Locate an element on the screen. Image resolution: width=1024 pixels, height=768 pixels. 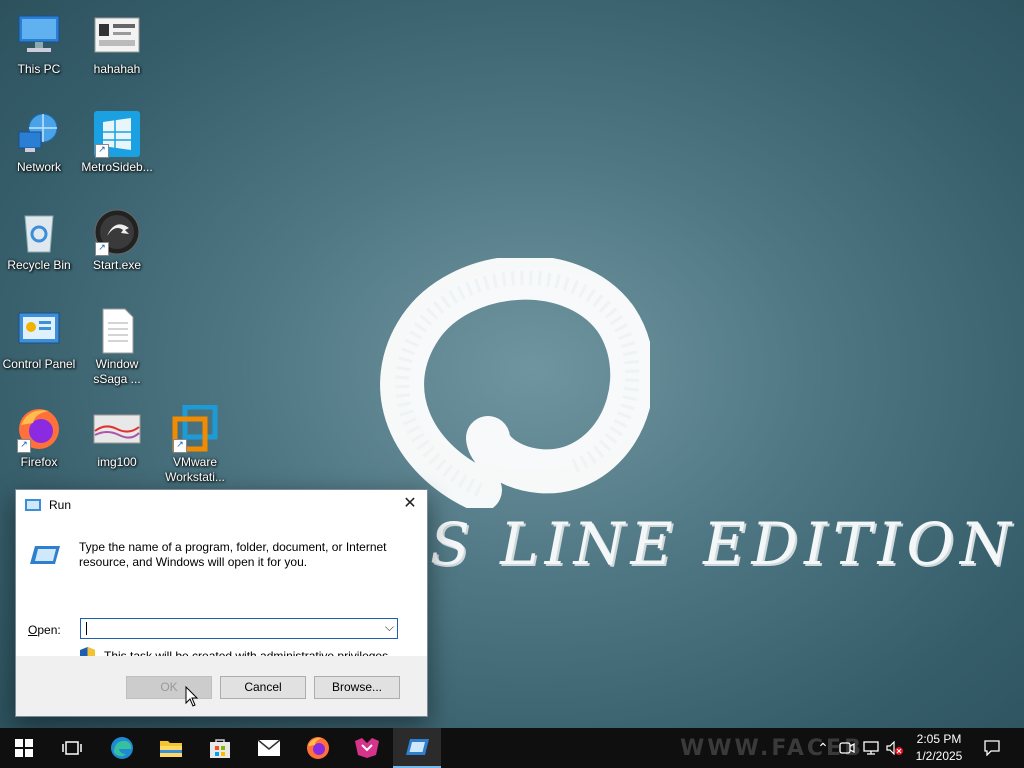
desktop-icon-network: Network is located at coordinates (39, 142).